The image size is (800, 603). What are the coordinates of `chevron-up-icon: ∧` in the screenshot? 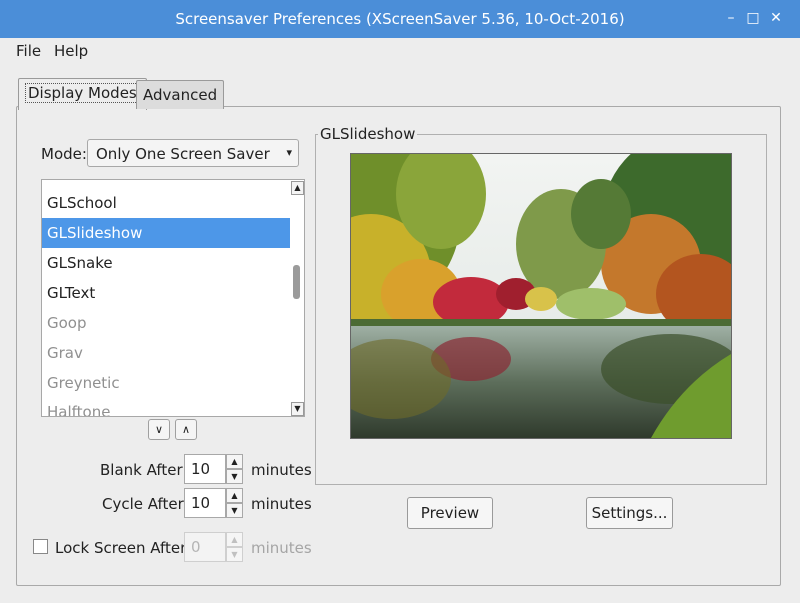 It's located at (186, 429).